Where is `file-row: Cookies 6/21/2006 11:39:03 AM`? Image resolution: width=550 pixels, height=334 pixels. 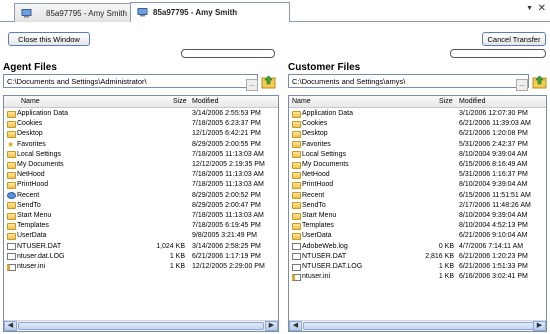 file-row: Cookies 6/21/2006 11:39:03 AM is located at coordinates (417, 124).